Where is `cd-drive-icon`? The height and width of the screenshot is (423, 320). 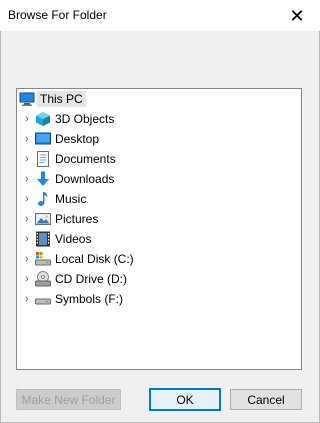 cd-drive-icon is located at coordinates (43, 279).